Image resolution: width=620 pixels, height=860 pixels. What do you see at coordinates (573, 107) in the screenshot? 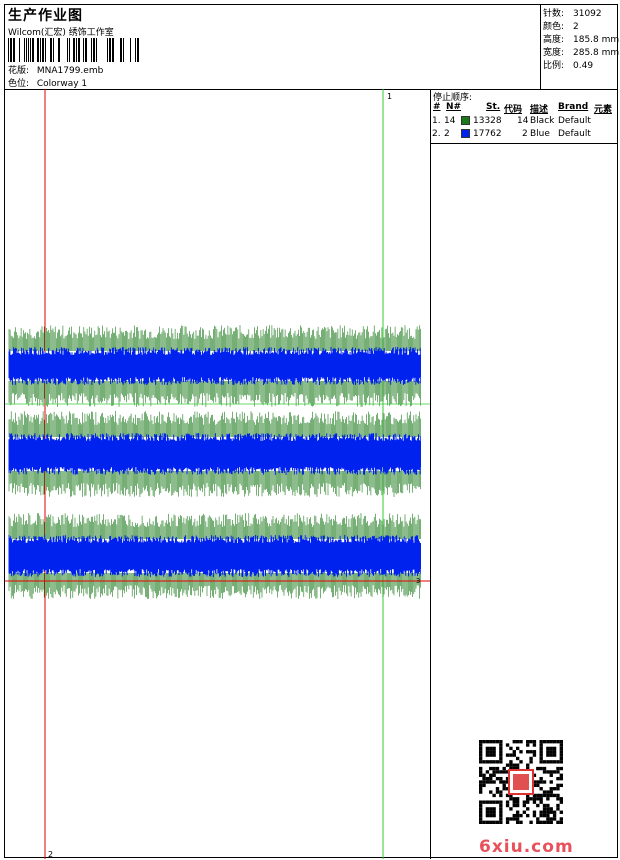
I see `col-brand: Brand` at bounding box center [573, 107].